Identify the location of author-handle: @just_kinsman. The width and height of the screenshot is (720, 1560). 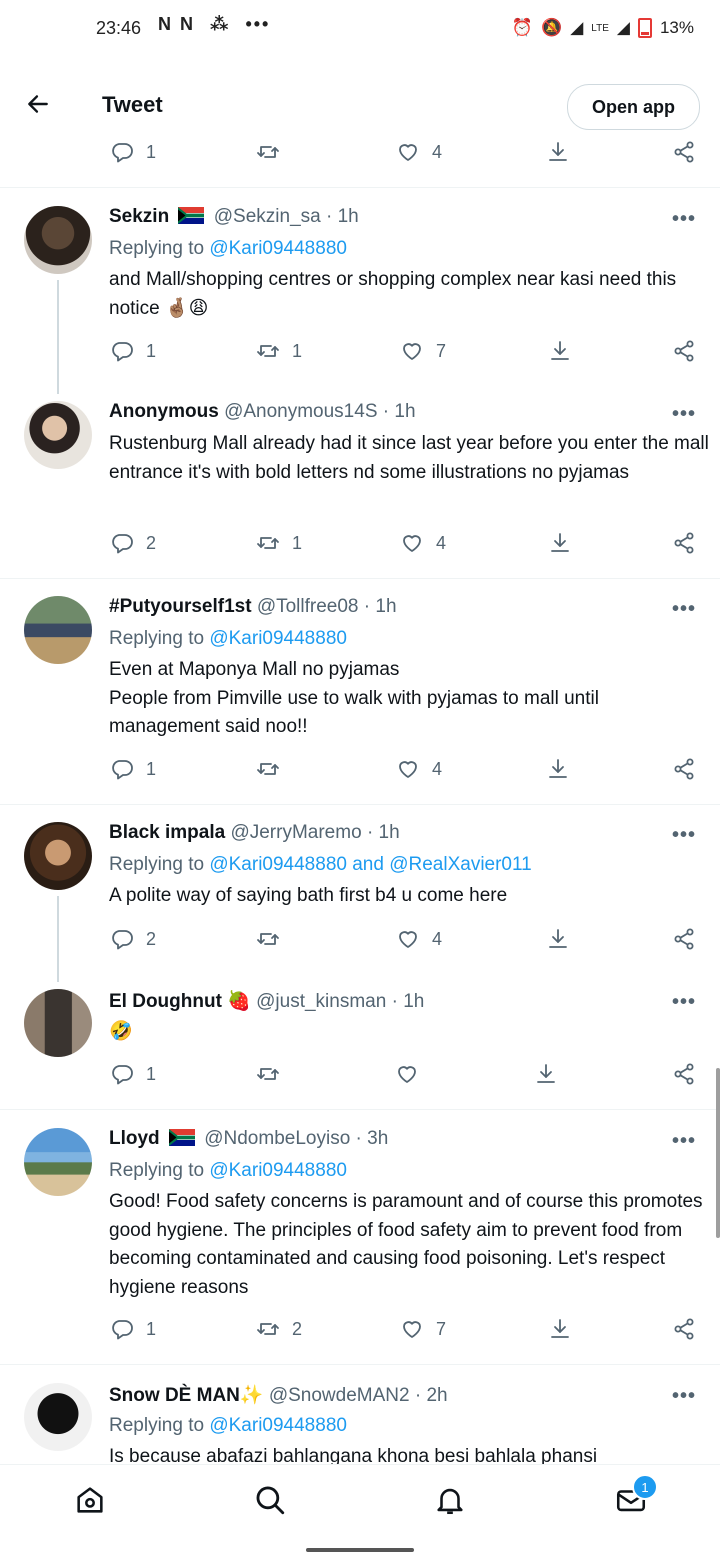
(321, 1001).